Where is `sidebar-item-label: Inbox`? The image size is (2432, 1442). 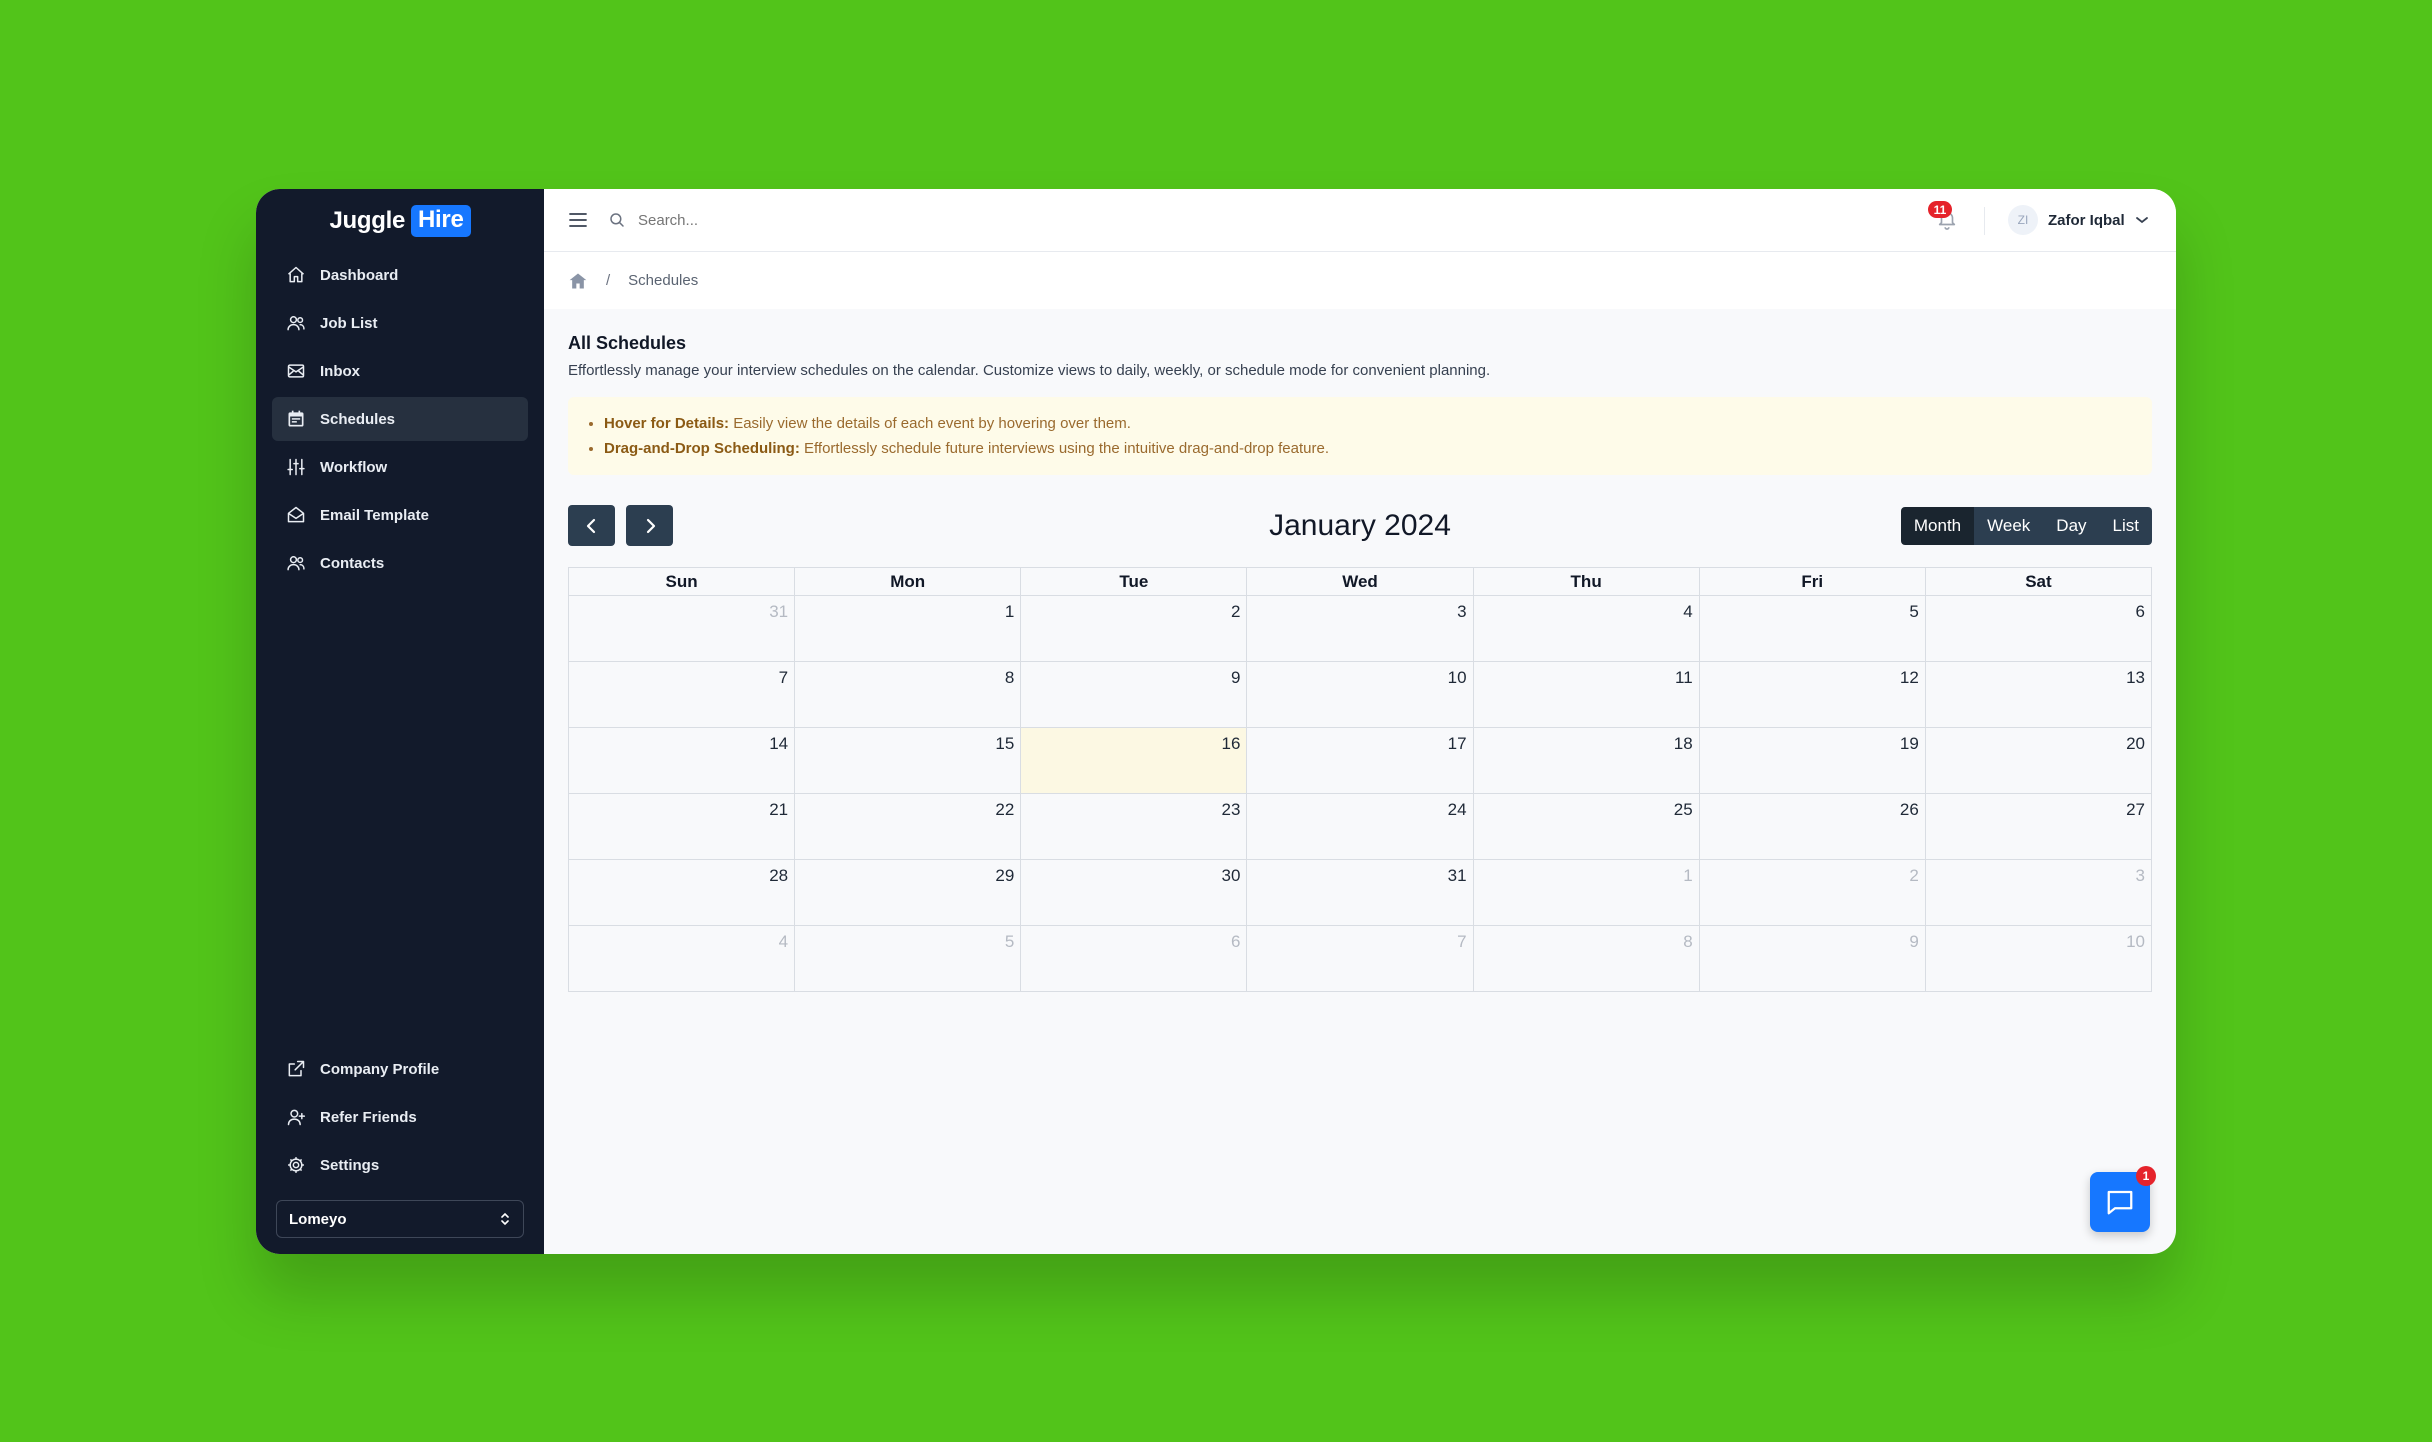
sidebar-item-label: Inbox is located at coordinates (340, 371).